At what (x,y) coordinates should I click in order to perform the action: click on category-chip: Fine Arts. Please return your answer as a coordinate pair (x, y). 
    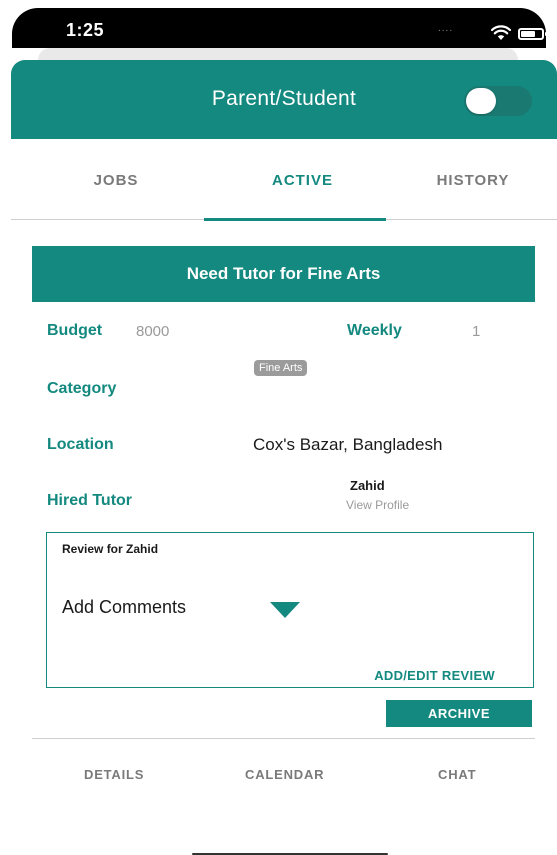
    Looking at the image, I should click on (281, 368).